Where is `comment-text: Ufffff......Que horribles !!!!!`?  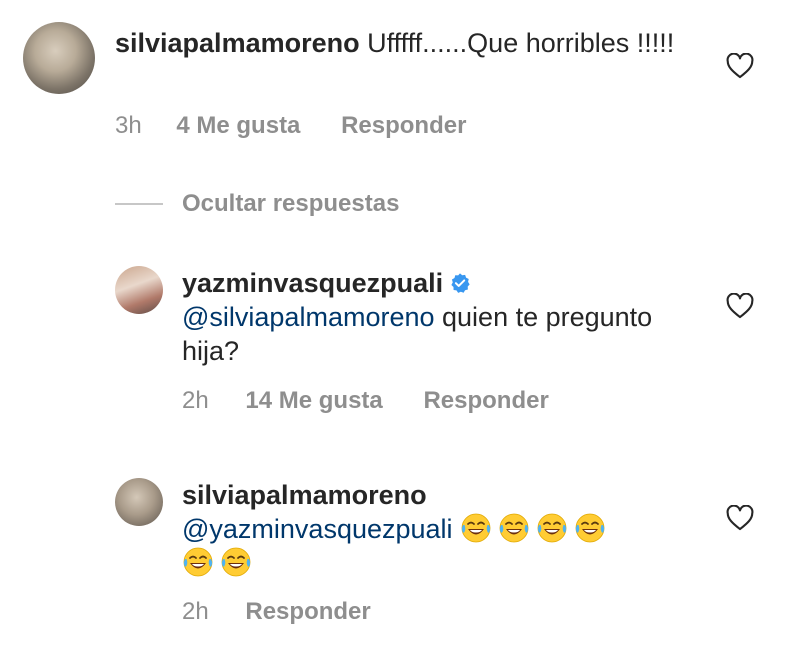
comment-text: Ufffff......Que horribles !!!!! is located at coordinates (517, 43).